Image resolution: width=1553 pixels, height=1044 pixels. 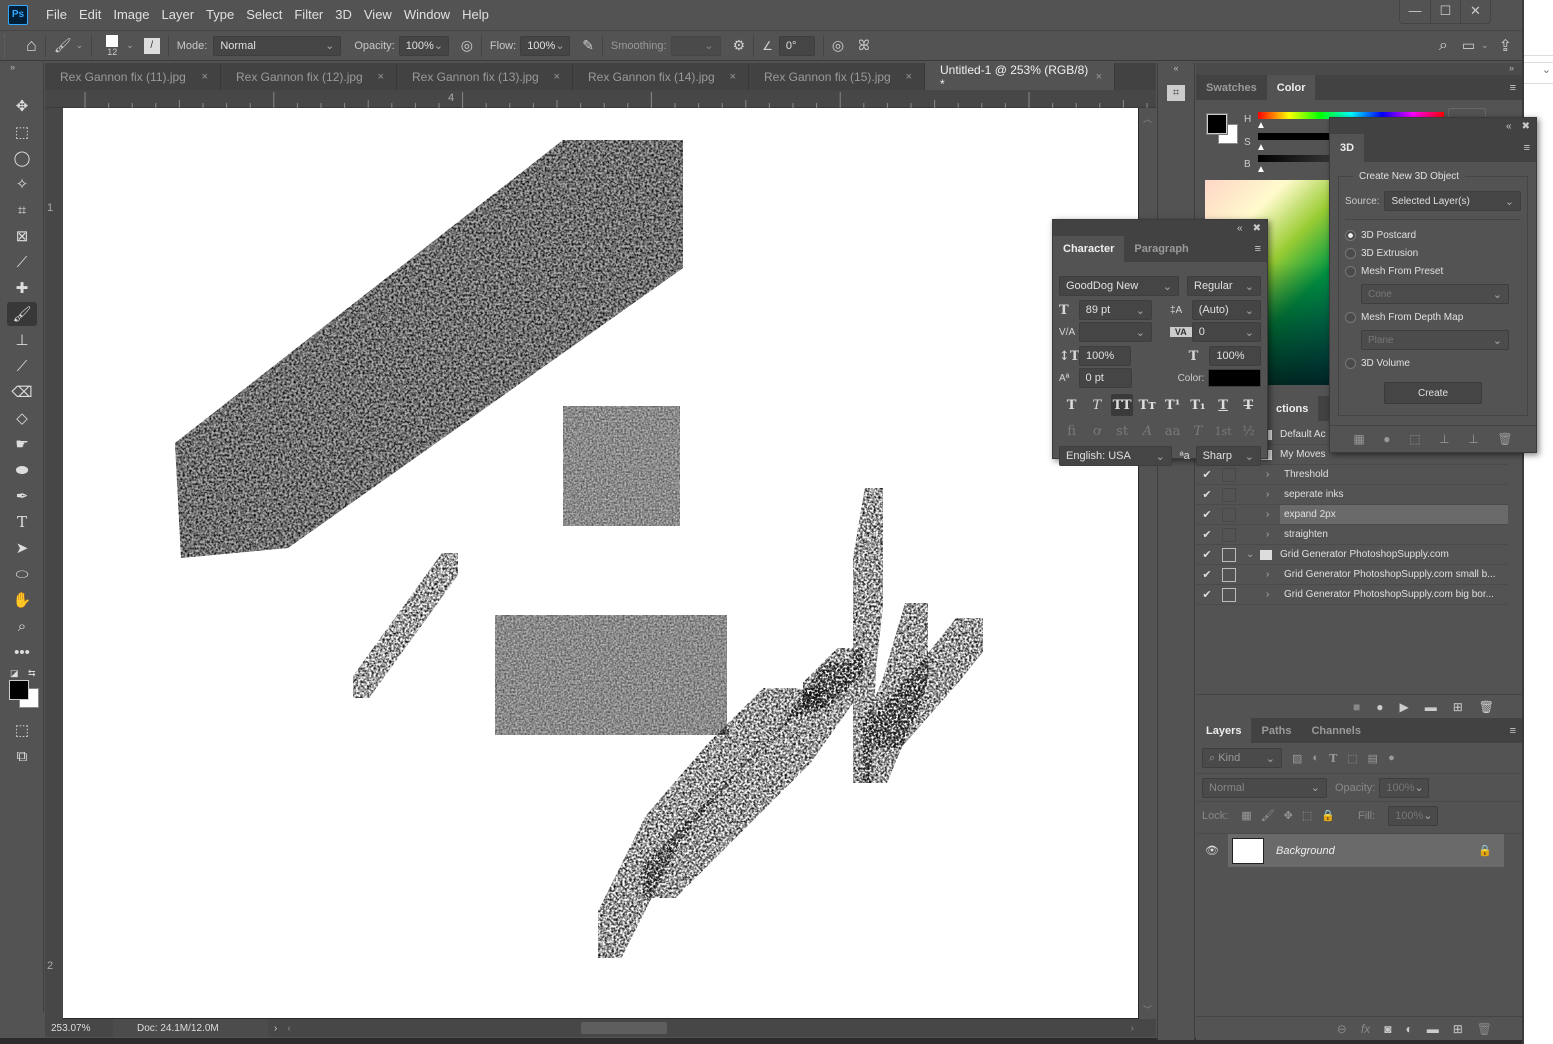 I want to click on lock-position-icon: ✥, so click(x=1288, y=815).